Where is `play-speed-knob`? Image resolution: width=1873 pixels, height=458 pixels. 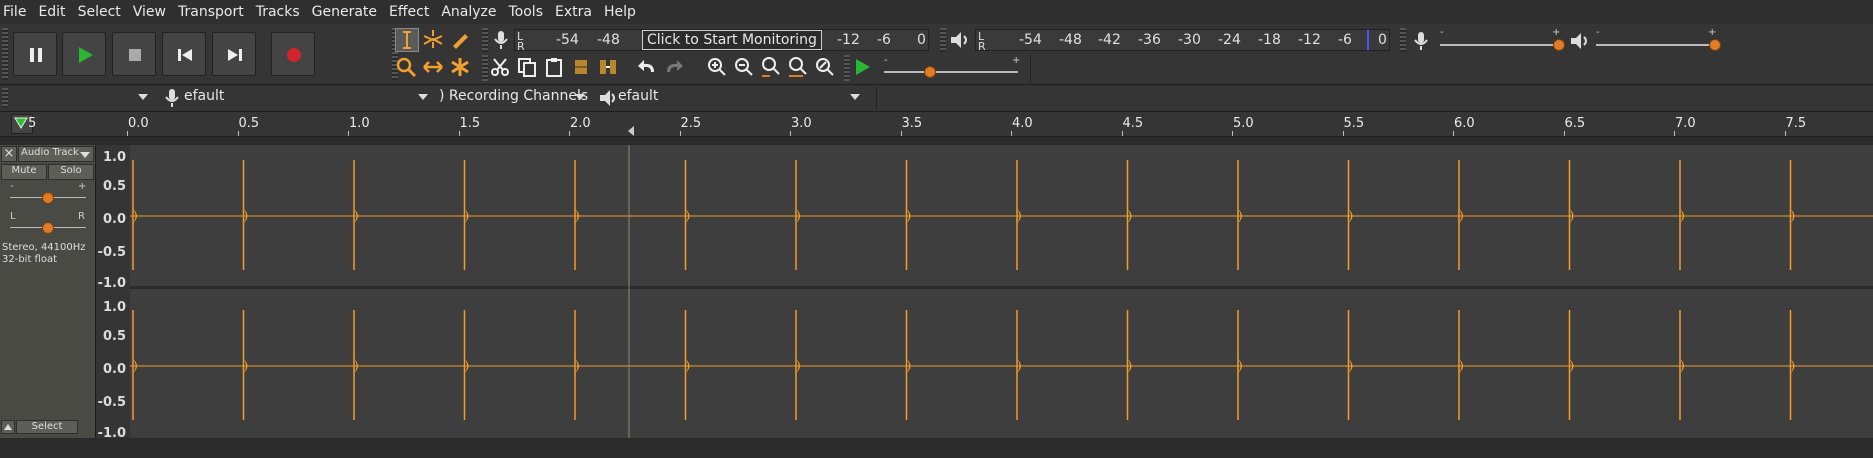
play-speed-knob is located at coordinates (930, 72).